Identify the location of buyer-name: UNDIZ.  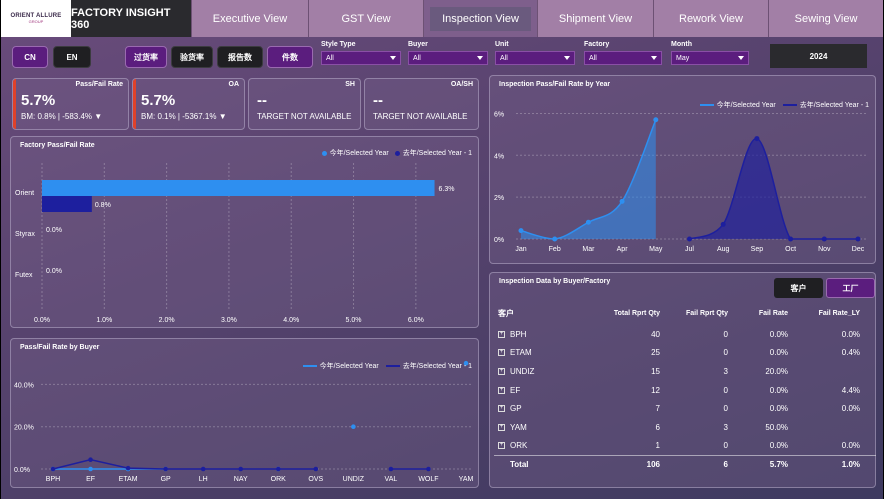
(522, 371).